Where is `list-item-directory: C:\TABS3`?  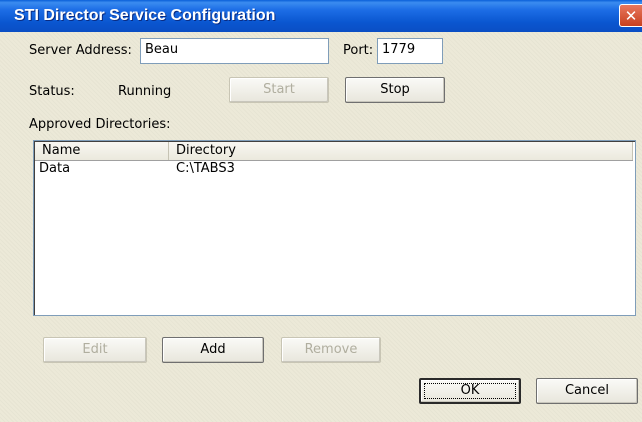
list-item-directory: C:\TABS3 is located at coordinates (205, 168).